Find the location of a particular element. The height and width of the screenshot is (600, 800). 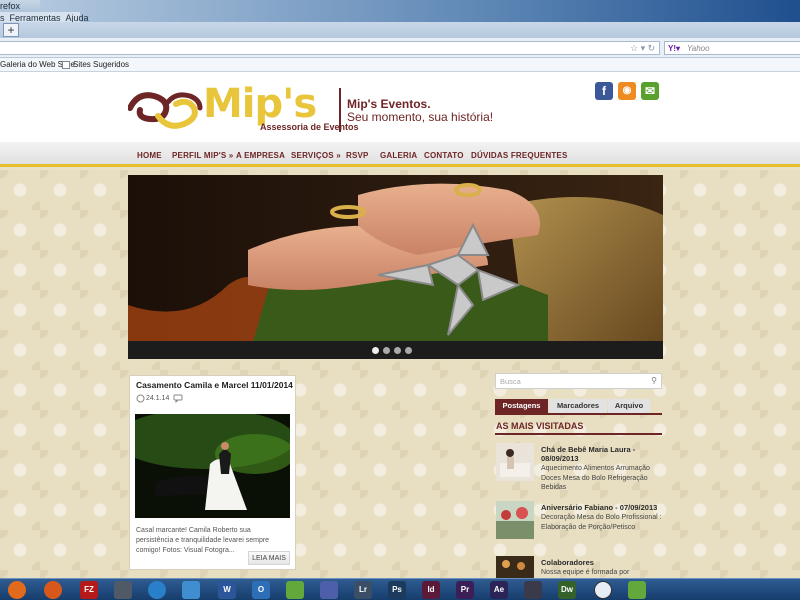

search-input: Y!▾ Yahoo is located at coordinates (732, 48).